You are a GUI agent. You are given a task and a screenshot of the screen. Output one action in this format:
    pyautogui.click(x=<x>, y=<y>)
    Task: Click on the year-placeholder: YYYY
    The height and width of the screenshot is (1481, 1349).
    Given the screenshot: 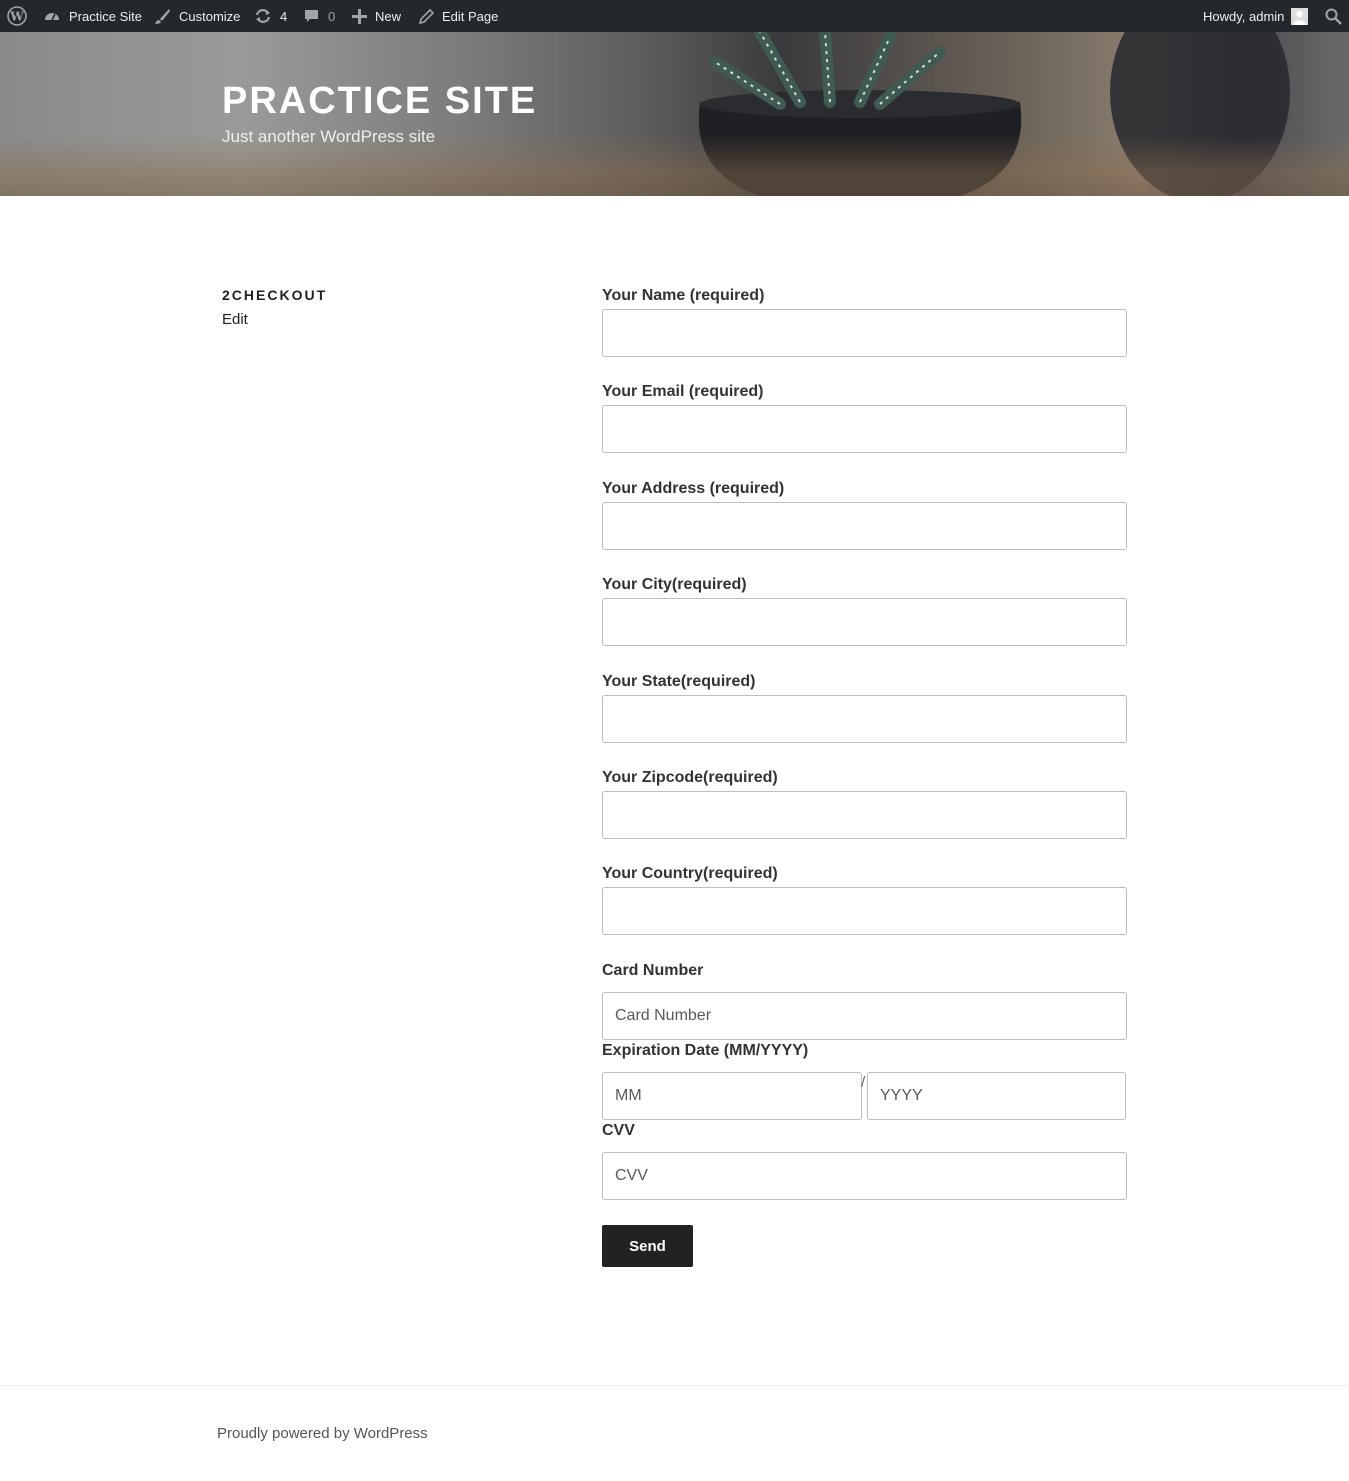 What is the action you would take?
    pyautogui.click(x=901, y=1095)
    